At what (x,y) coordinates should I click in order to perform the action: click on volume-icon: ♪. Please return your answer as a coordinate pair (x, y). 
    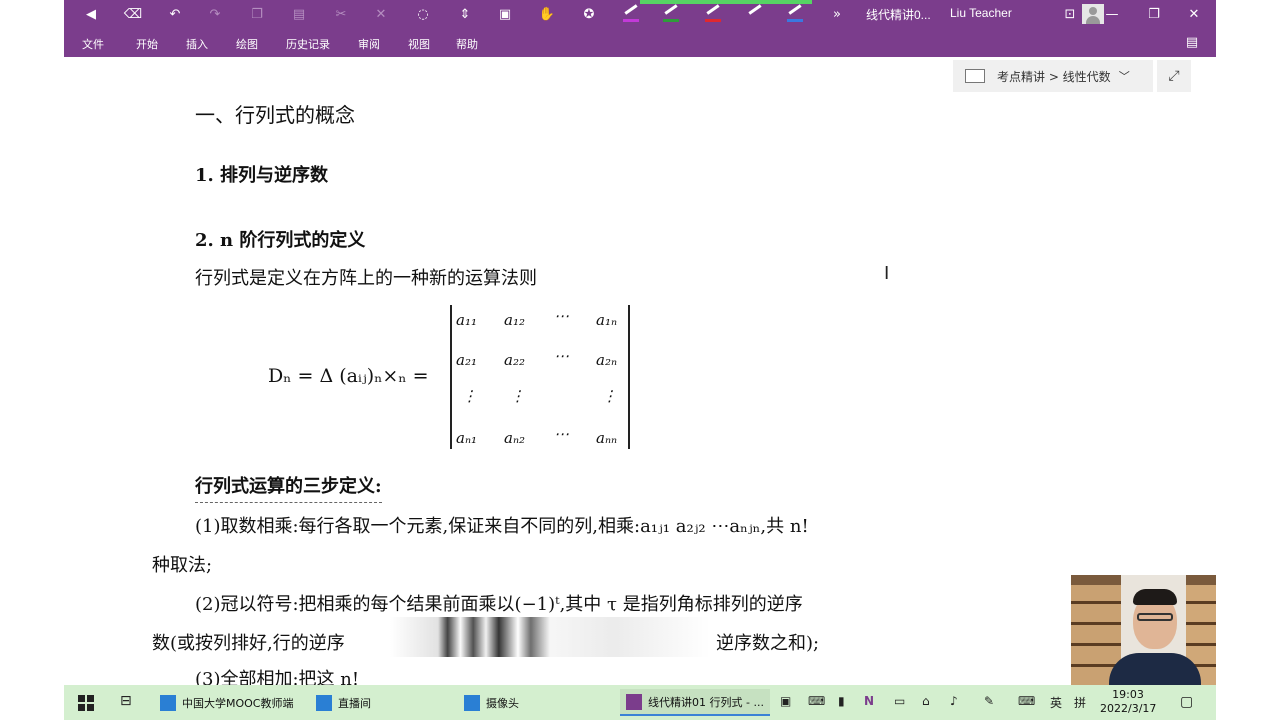
    Looking at the image, I should click on (954, 701).